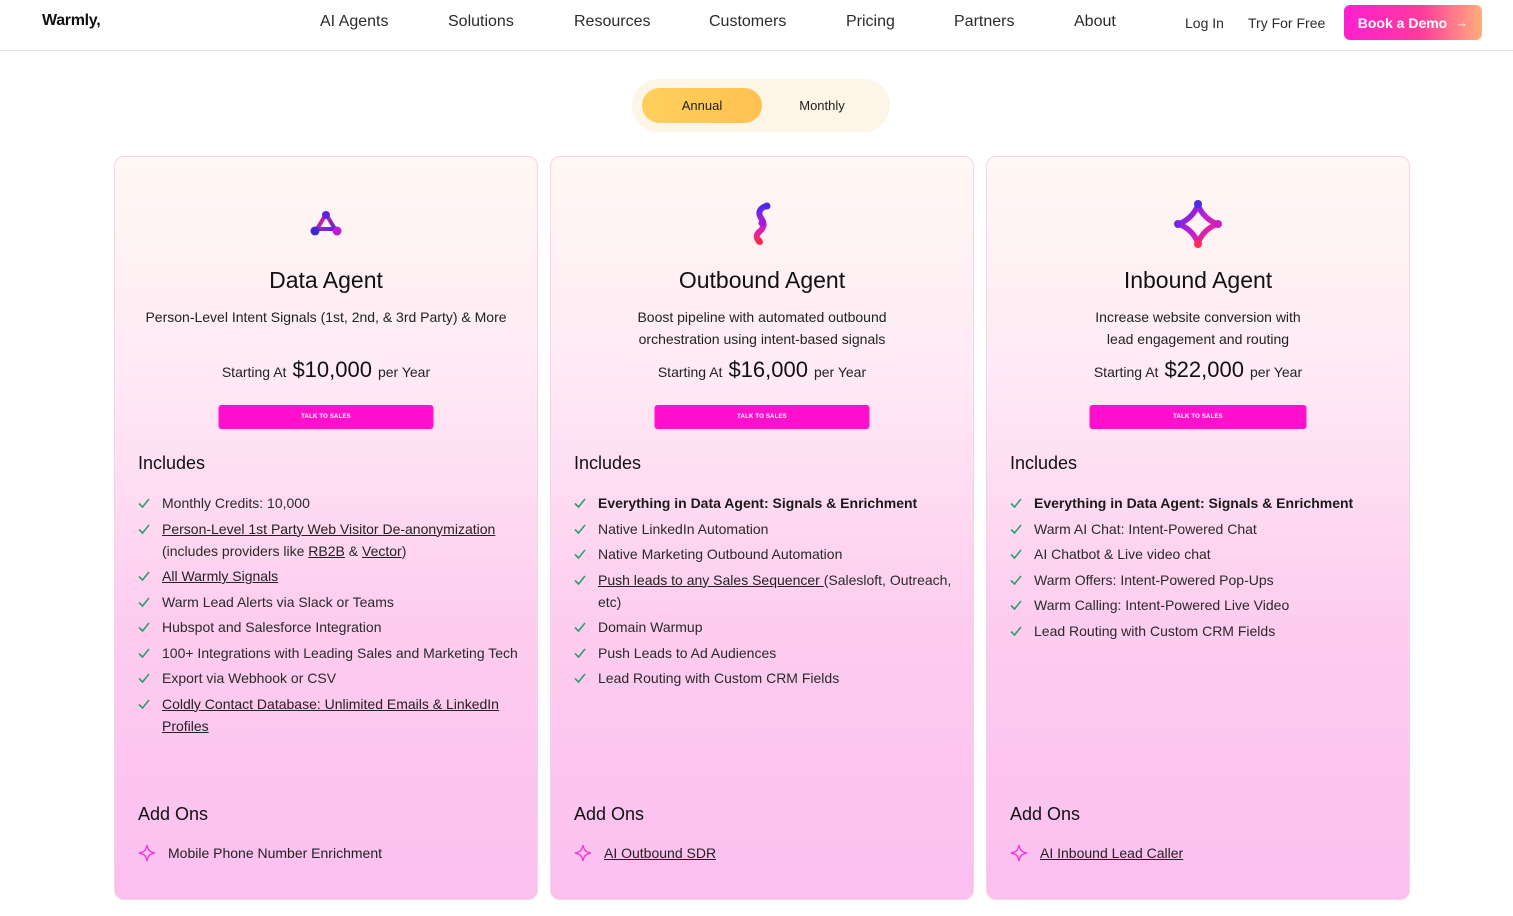 The height and width of the screenshot is (916, 1513). What do you see at coordinates (1204, 23) in the screenshot?
I see `login-link: Log In` at bounding box center [1204, 23].